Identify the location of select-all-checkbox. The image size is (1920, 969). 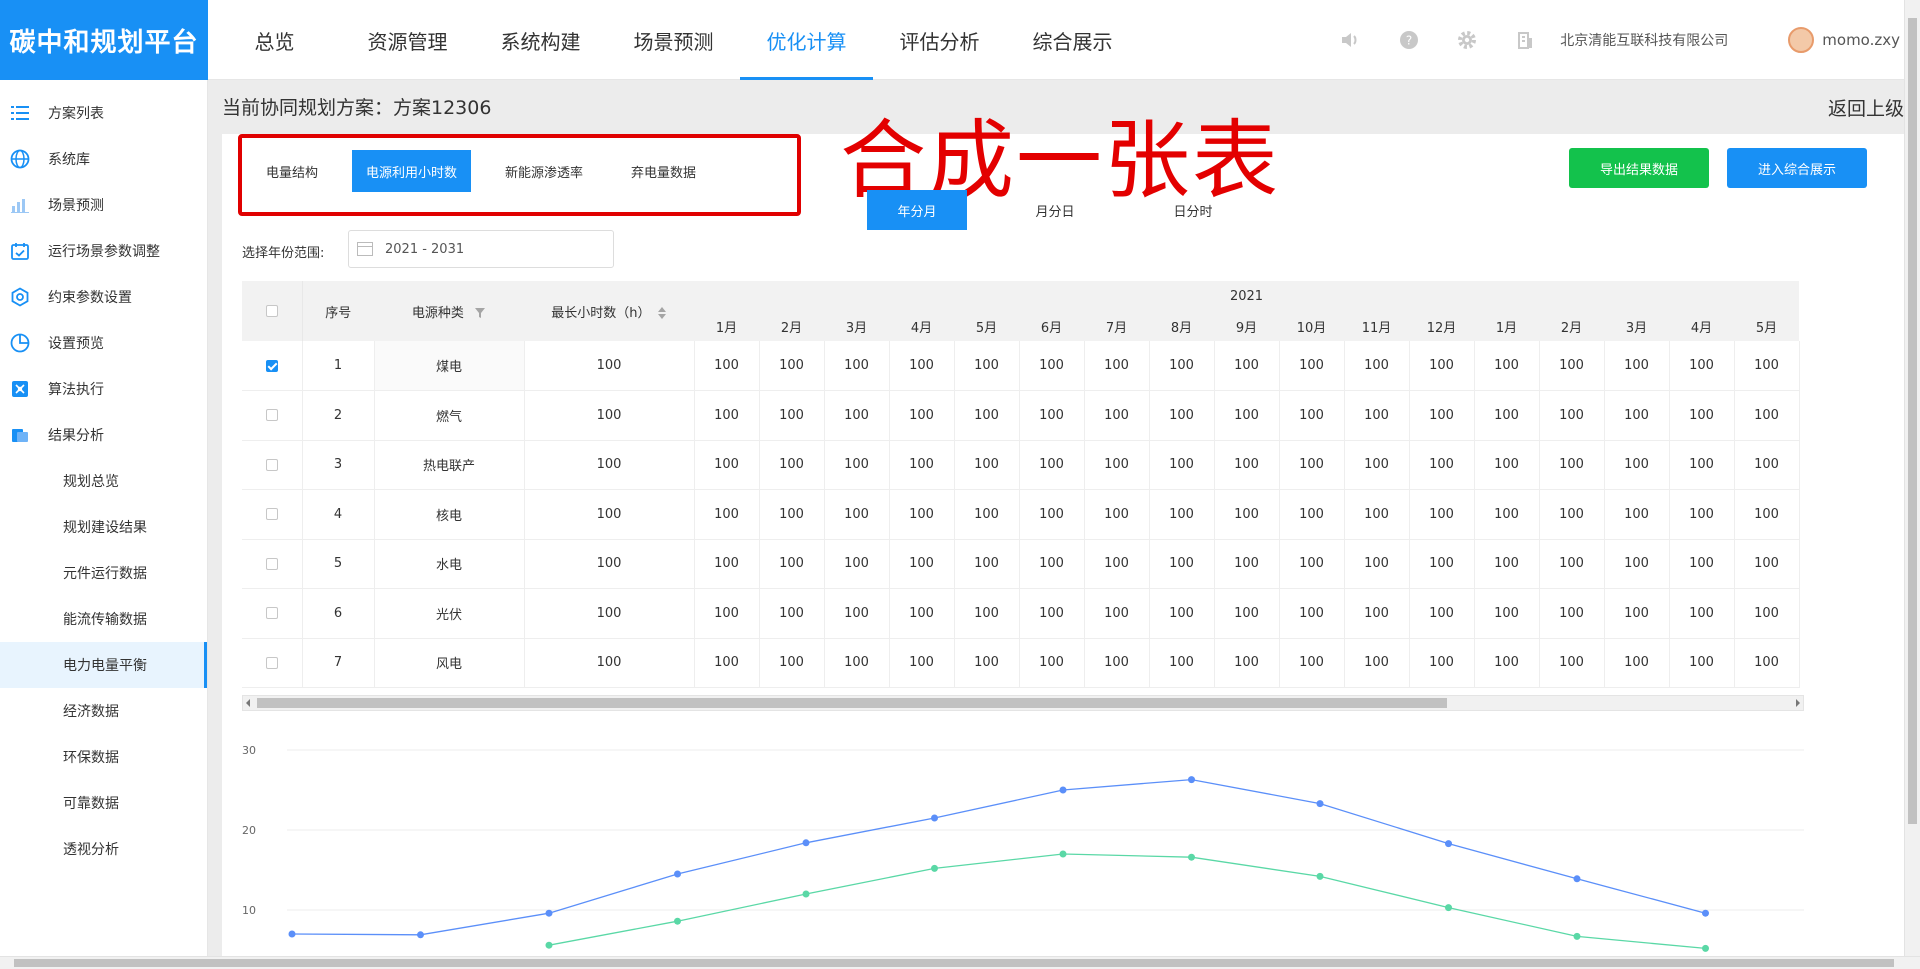
(271, 311).